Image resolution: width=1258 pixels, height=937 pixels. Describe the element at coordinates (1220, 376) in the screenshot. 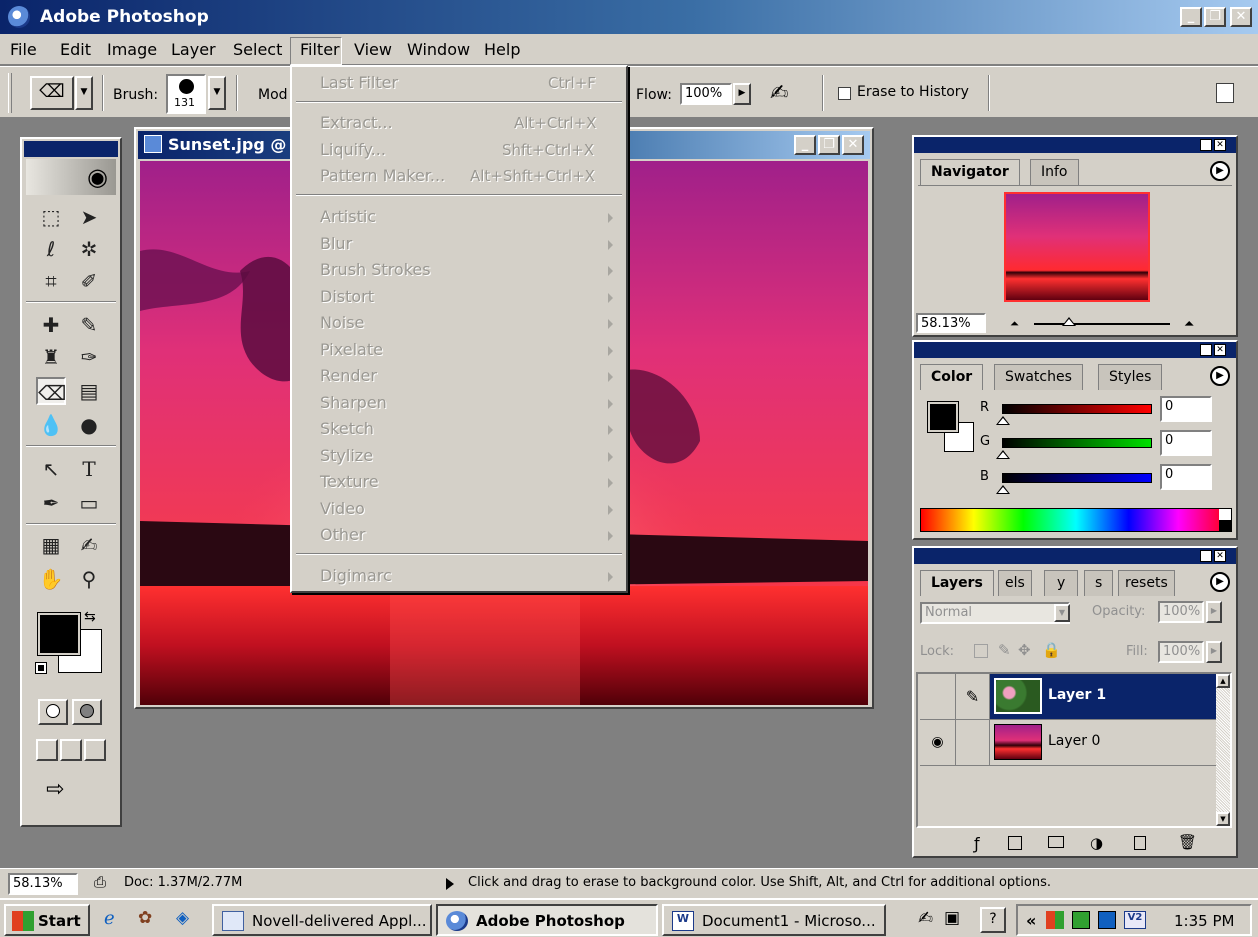

I see `panel-menu-arrow-icon: ▶` at that location.